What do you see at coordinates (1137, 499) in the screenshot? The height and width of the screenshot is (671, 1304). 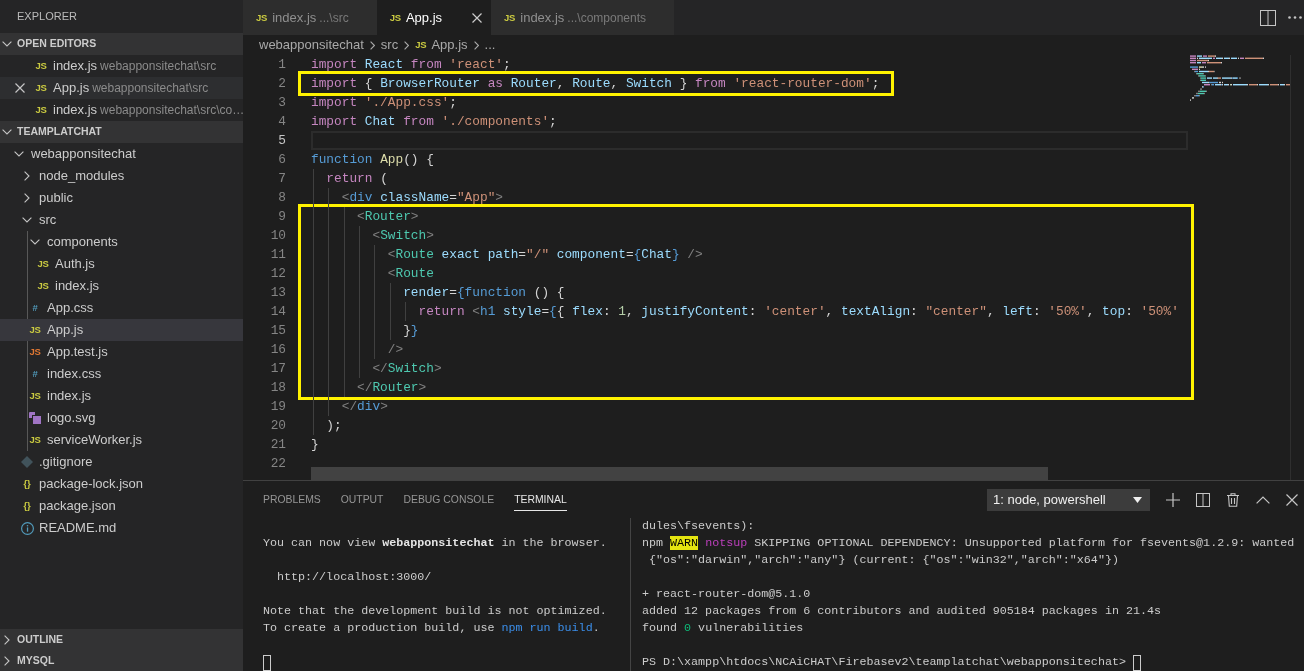 I see `caret-icon` at bounding box center [1137, 499].